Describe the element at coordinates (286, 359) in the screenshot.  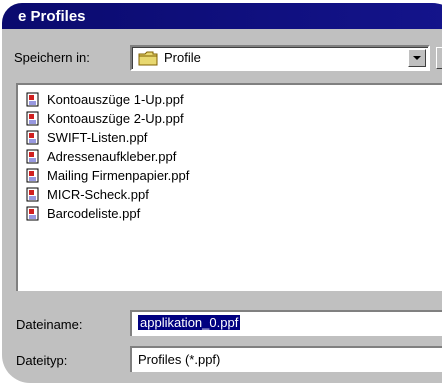
I see `filetype-dropdown: Profiles (*.ppf)` at that location.